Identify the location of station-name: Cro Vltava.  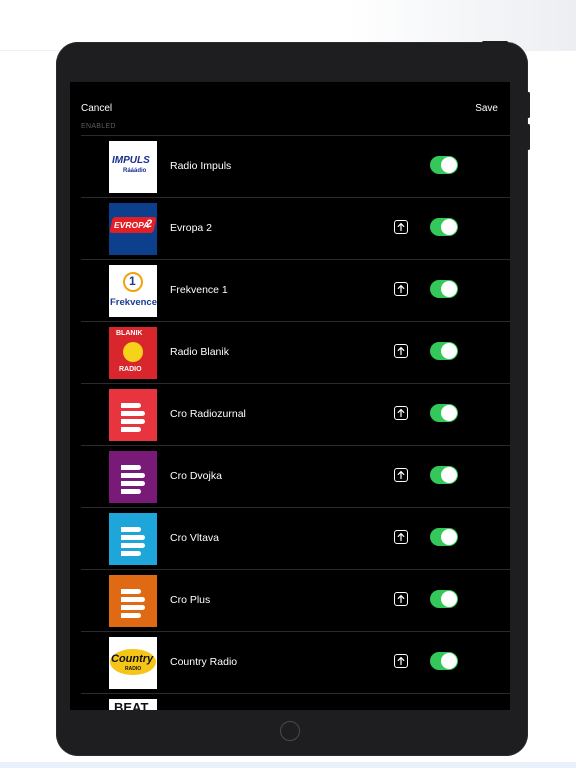
(195, 538).